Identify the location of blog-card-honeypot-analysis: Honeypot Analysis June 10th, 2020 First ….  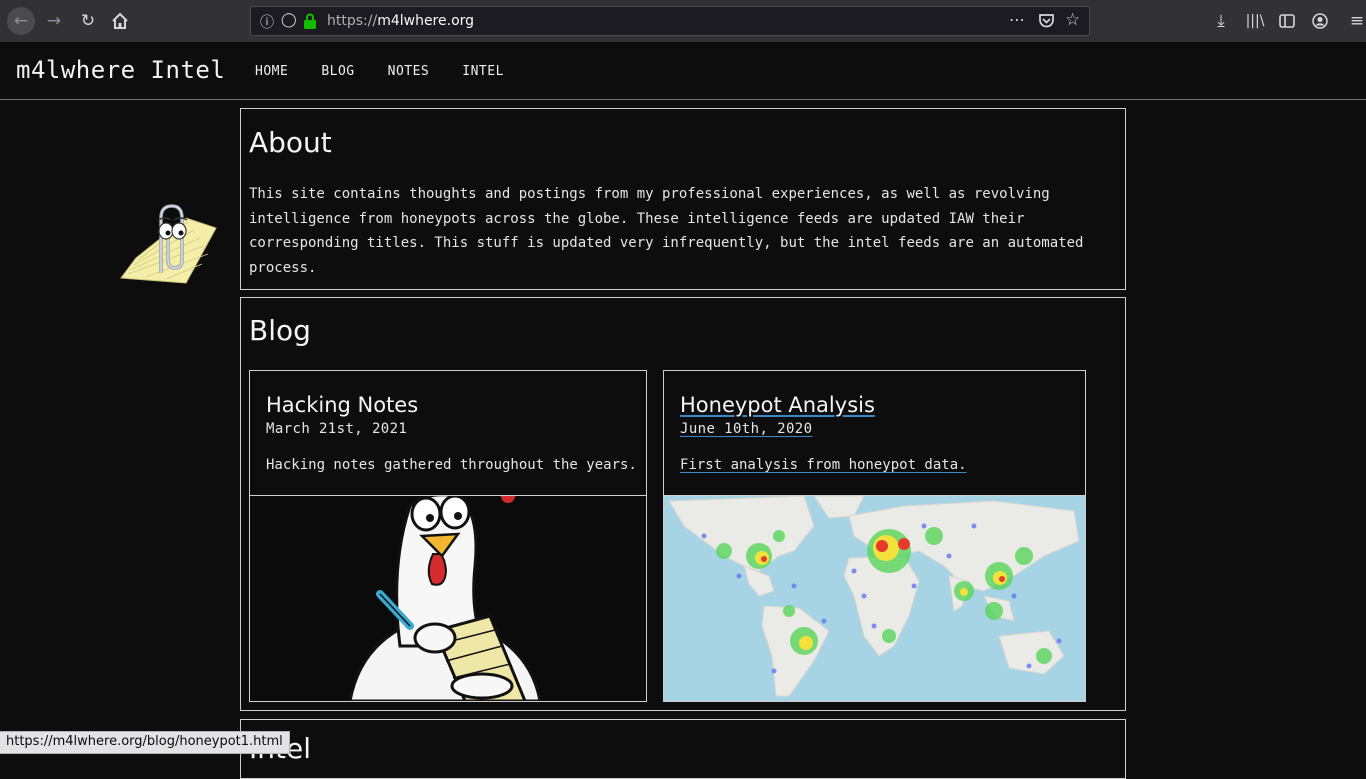
(874, 536).